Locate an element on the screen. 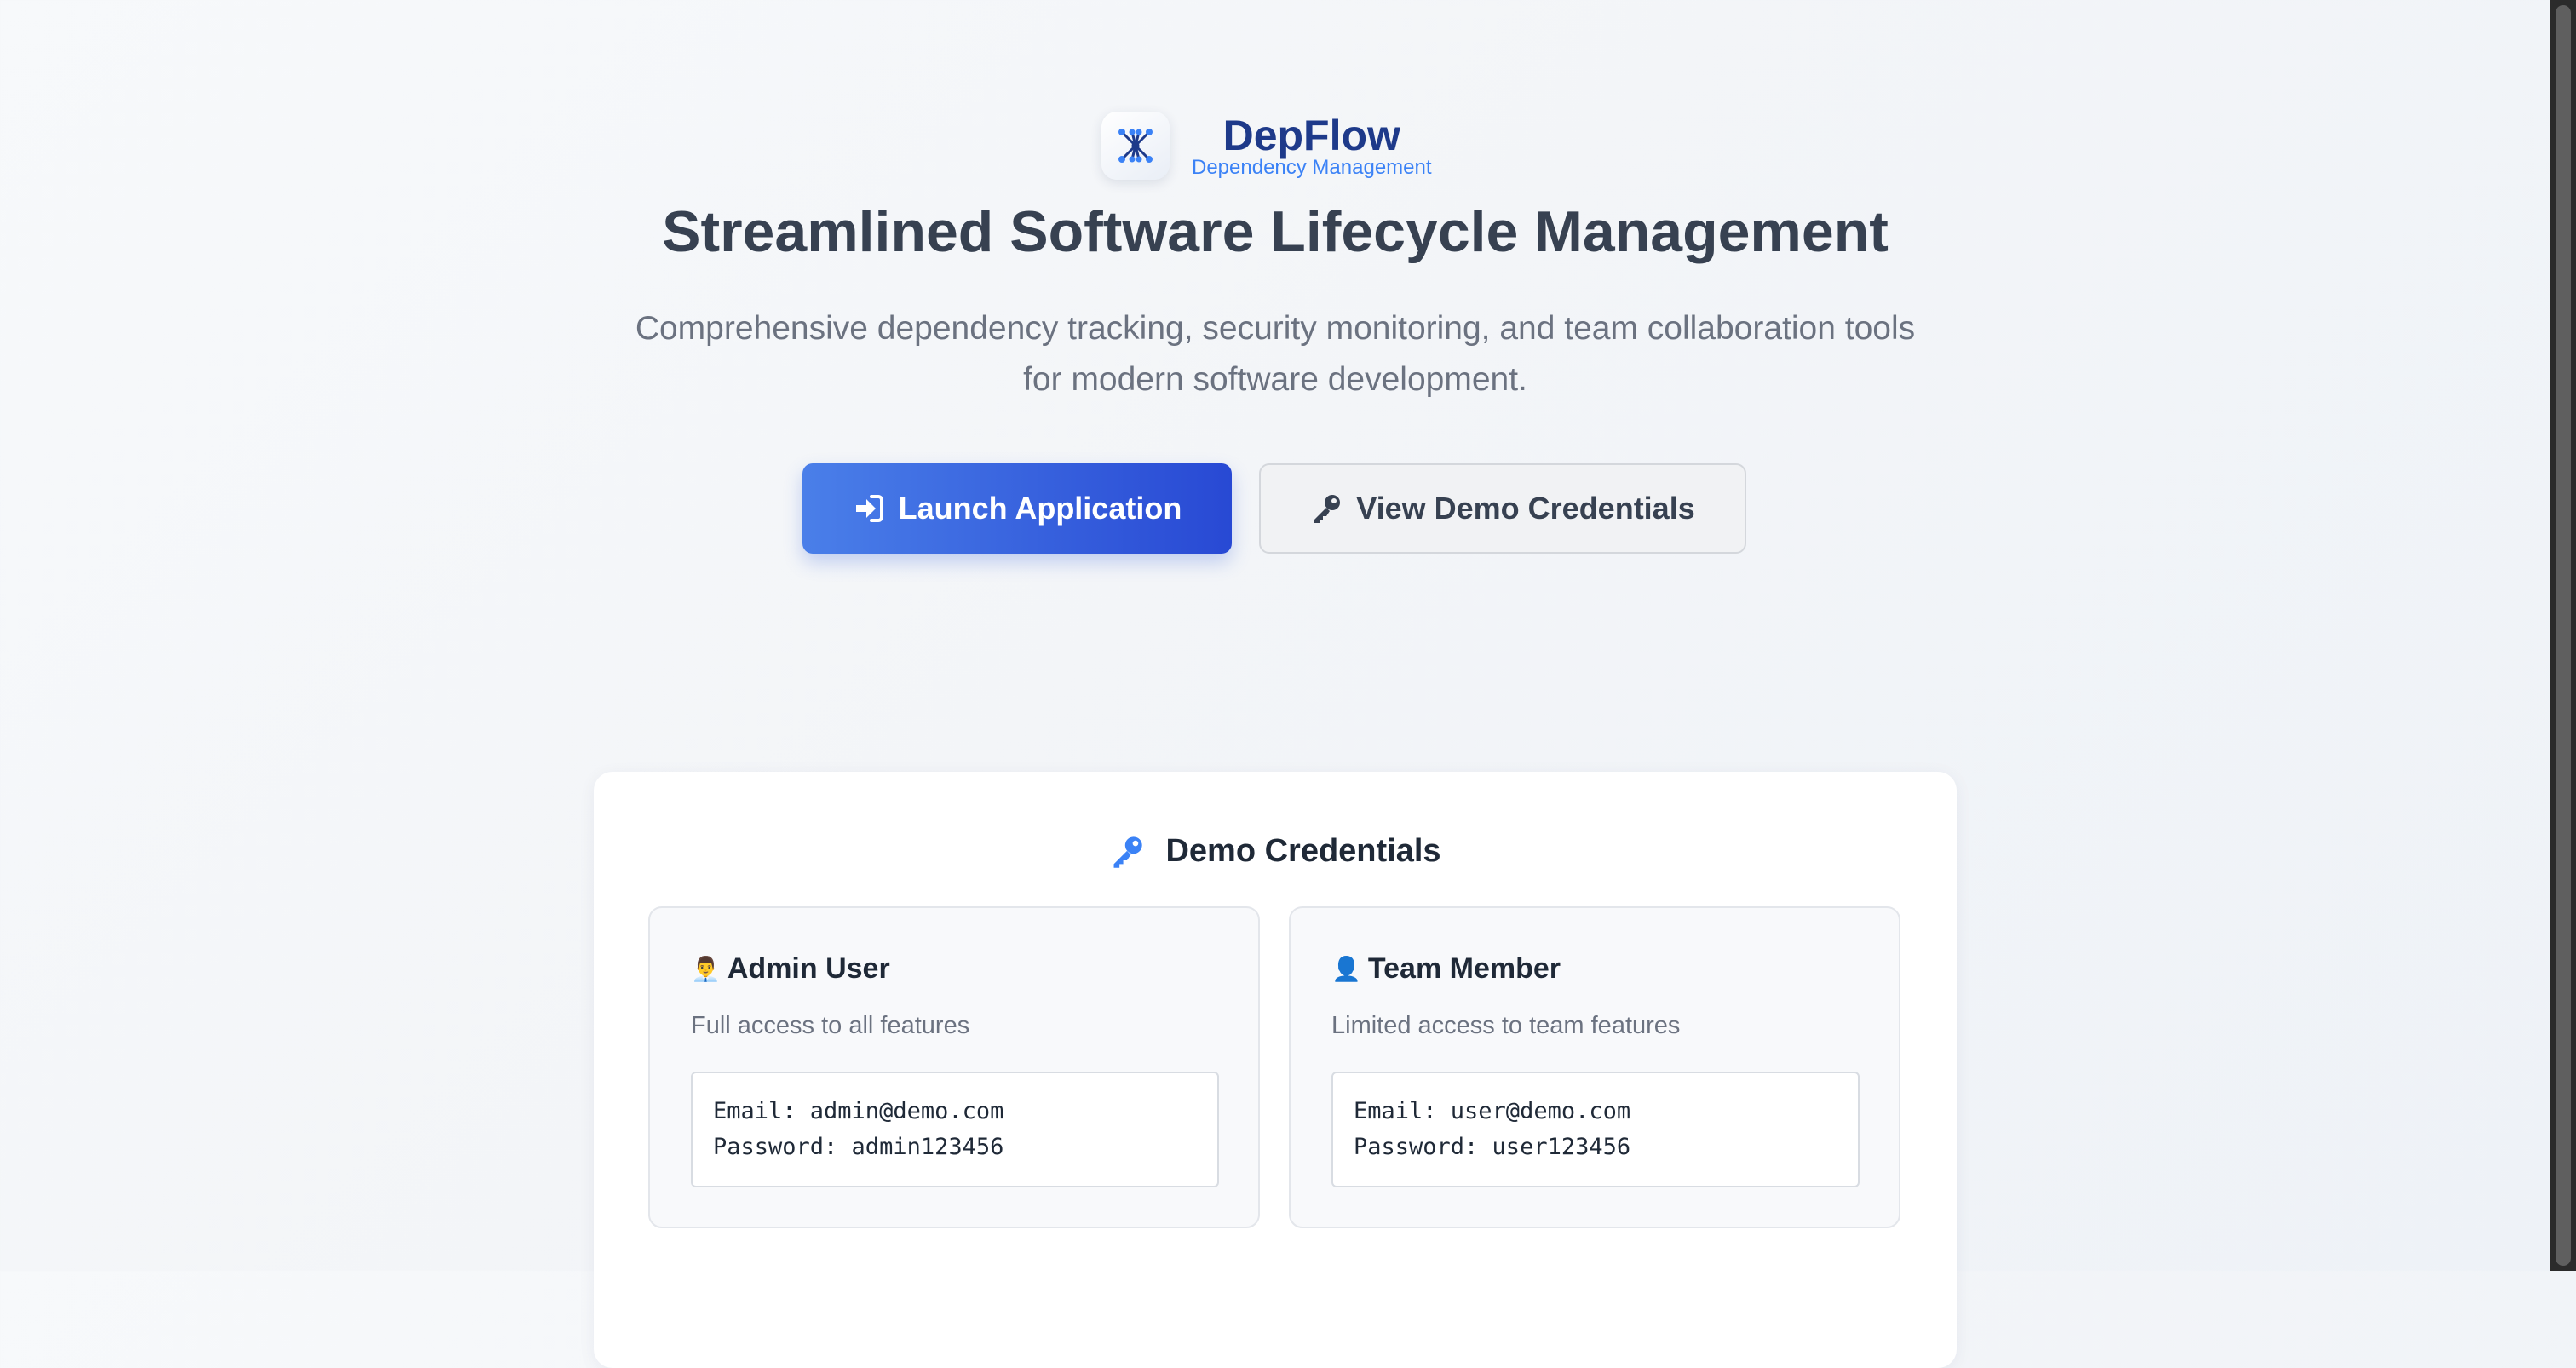  member-description: Limited access to team features is located at coordinates (1506, 1025).